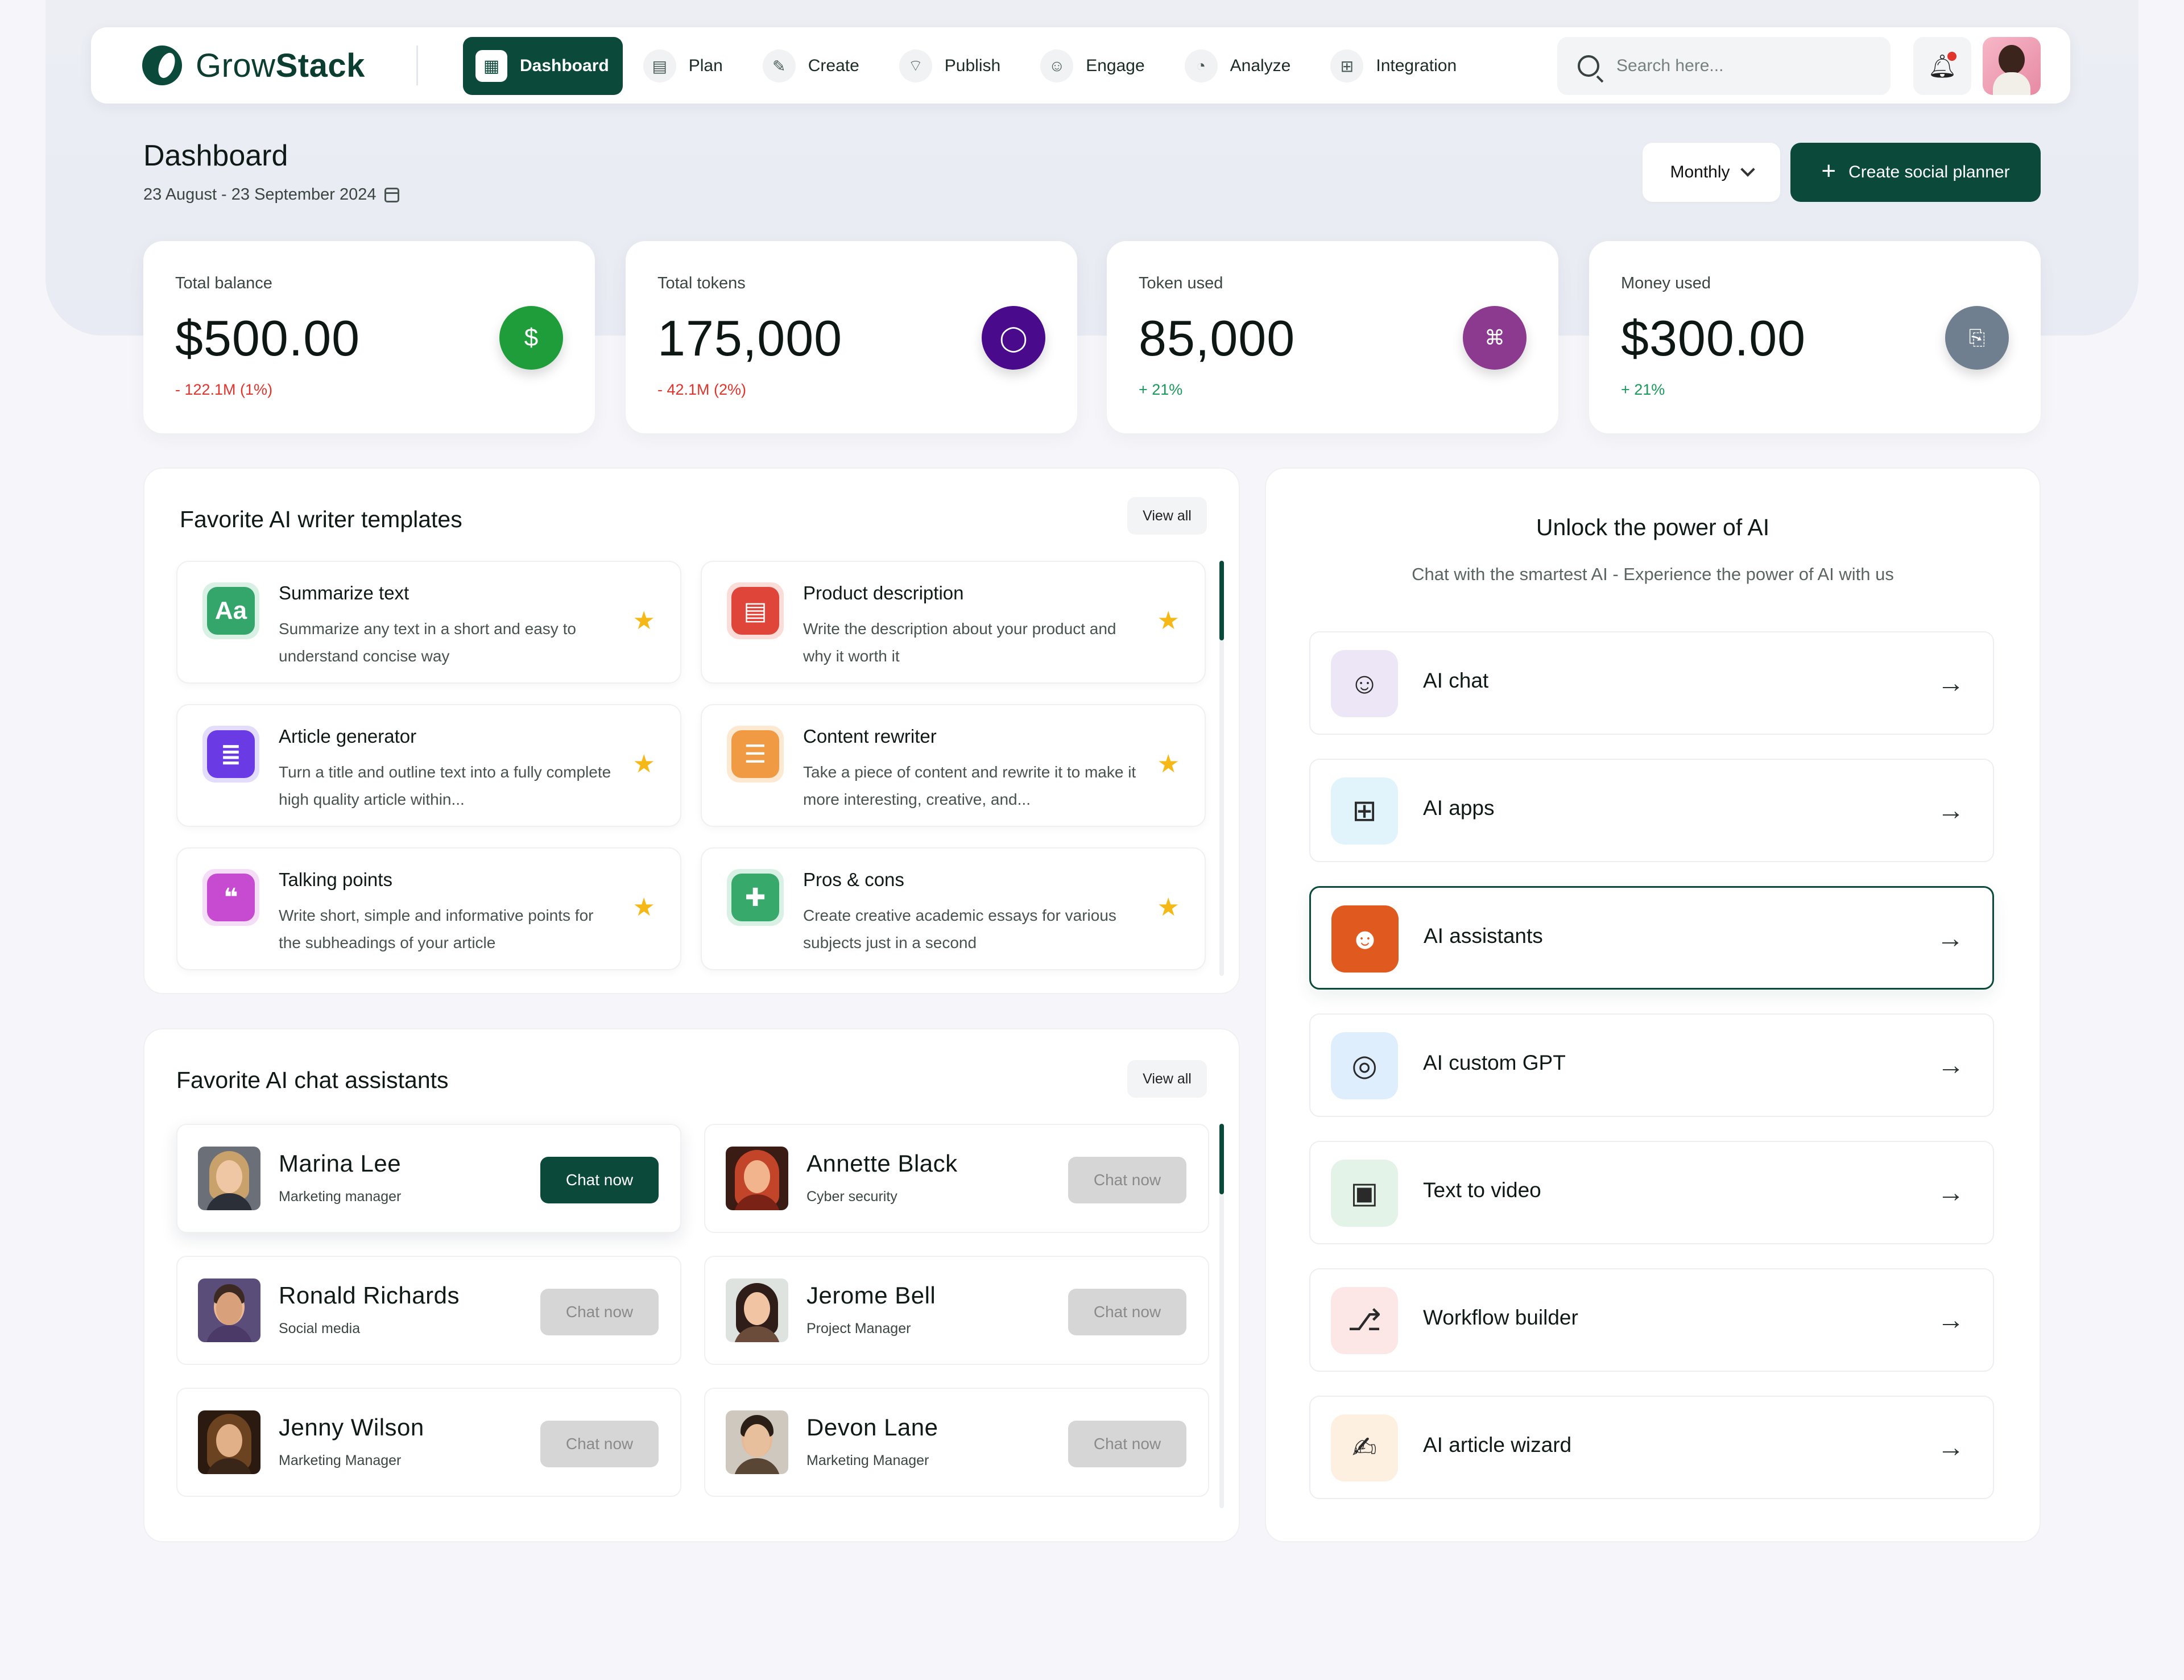 This screenshot has height=1680, width=2184. Describe the element at coordinates (1651, 1447) in the screenshot. I see `ai-item-article-wizard: ✍ AI article wizard →` at that location.